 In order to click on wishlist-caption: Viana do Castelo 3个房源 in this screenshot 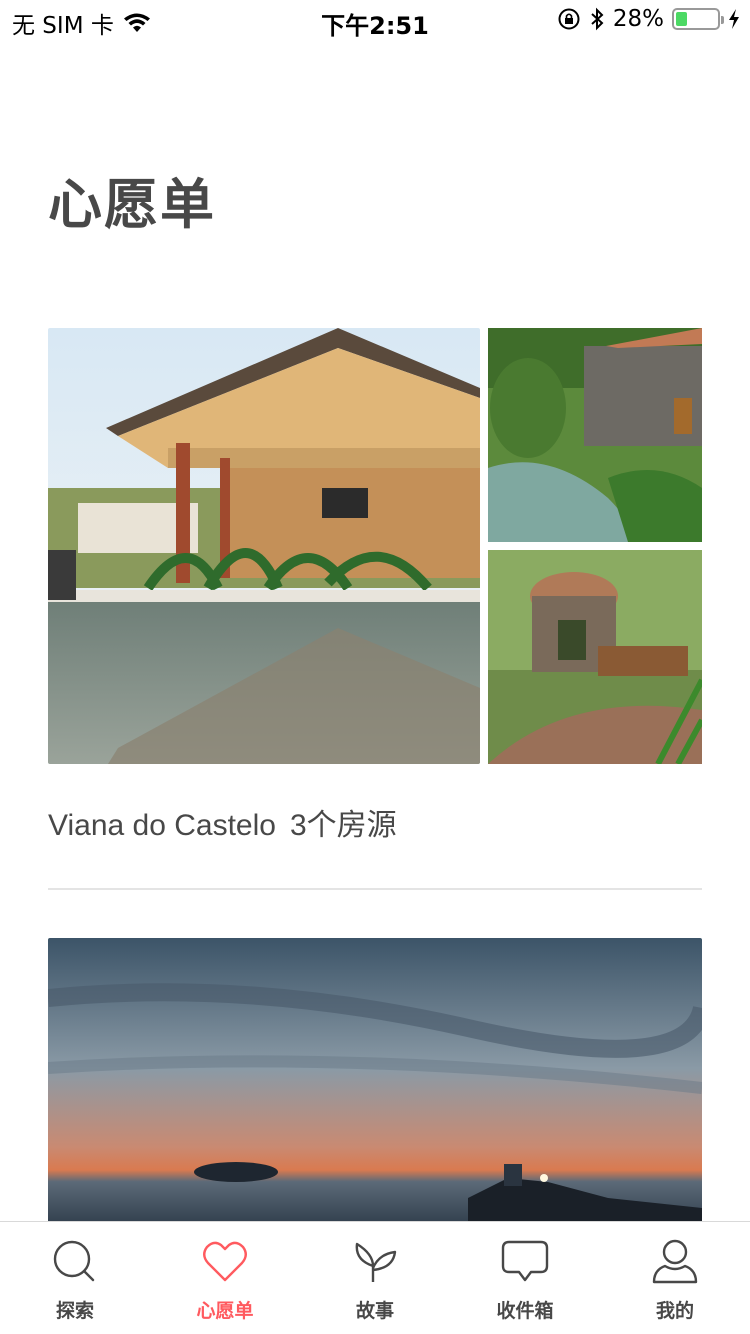, I will do `click(222, 822)`.